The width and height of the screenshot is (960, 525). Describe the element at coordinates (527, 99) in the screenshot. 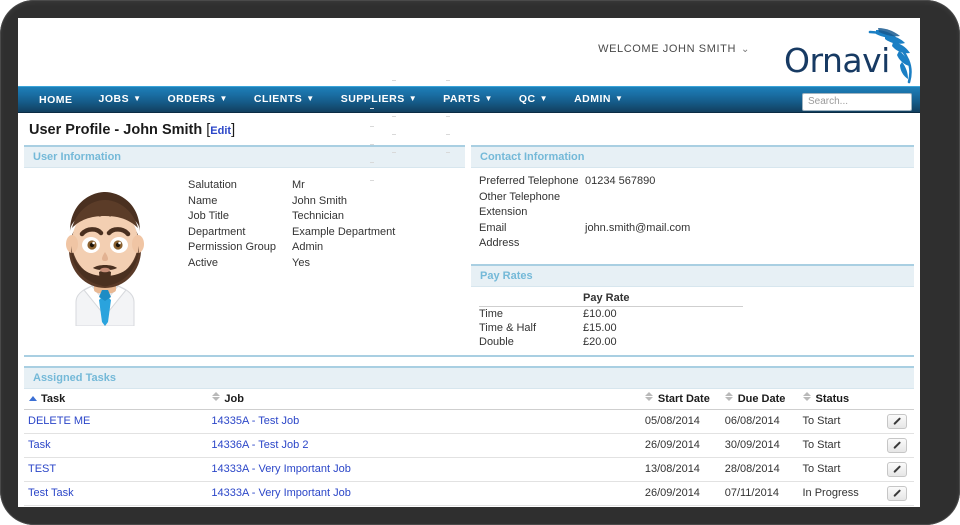

I see `nav-item-label: QC` at that location.